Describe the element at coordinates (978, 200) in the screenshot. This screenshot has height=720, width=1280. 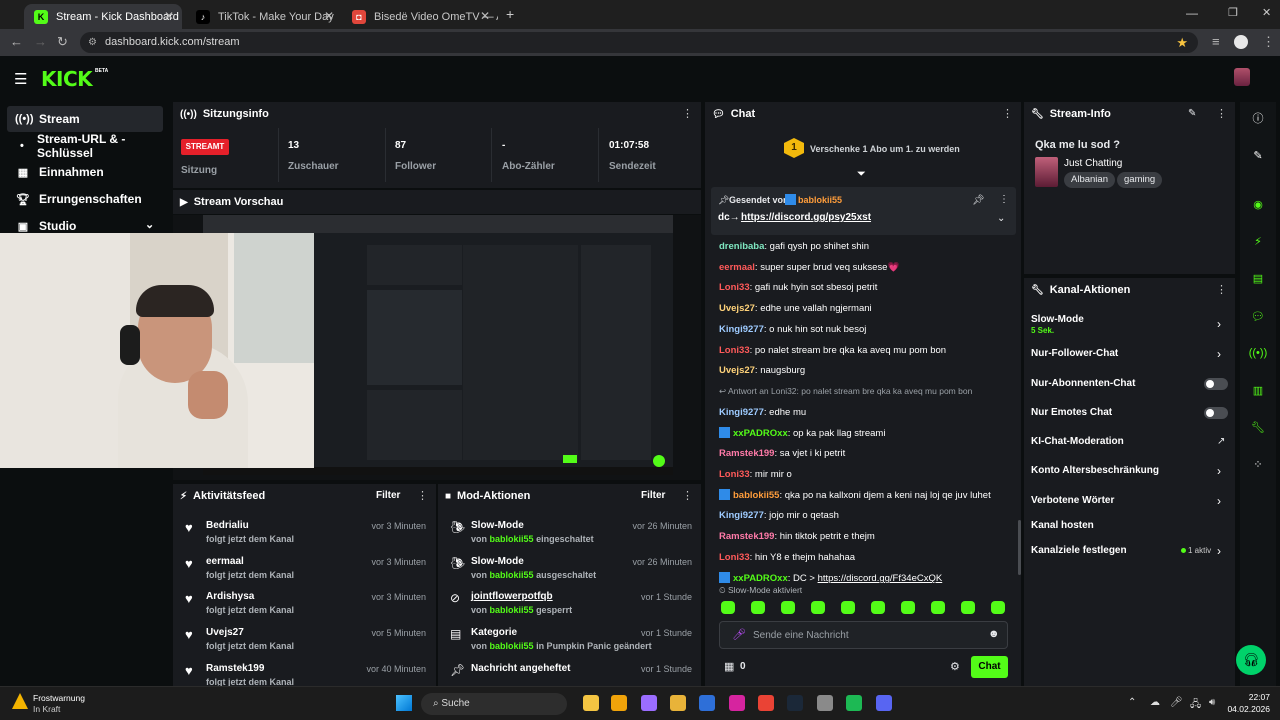
I see `unpin-icon: 📌︎` at that location.